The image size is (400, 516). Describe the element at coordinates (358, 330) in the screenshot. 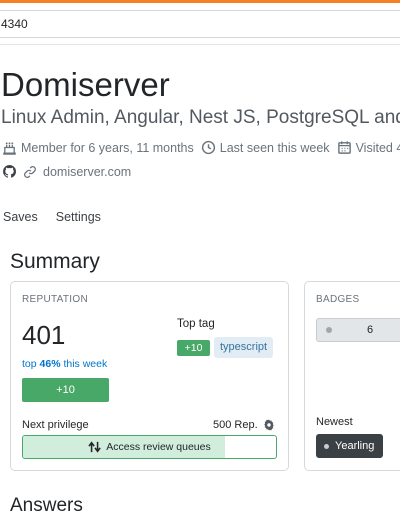

I see `bronze-badge-count: 6` at that location.